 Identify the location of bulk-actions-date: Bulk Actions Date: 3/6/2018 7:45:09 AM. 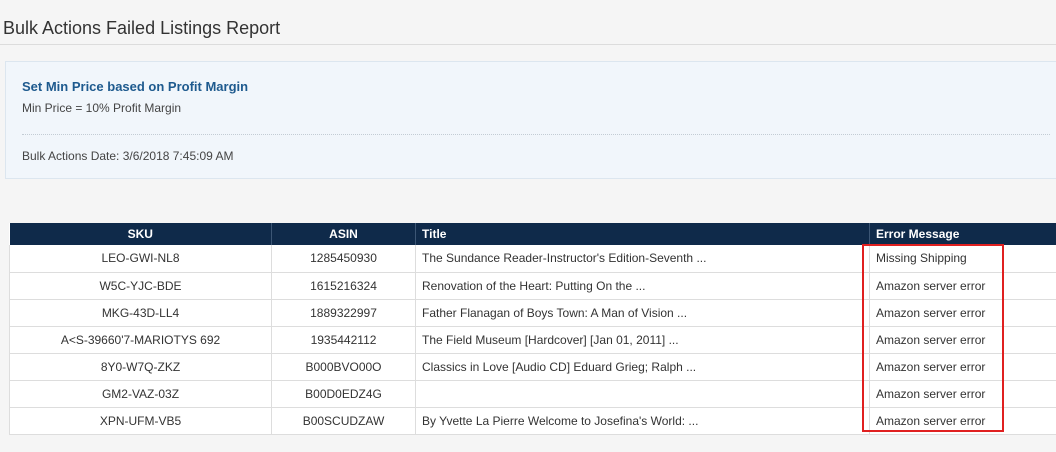
(128, 156).